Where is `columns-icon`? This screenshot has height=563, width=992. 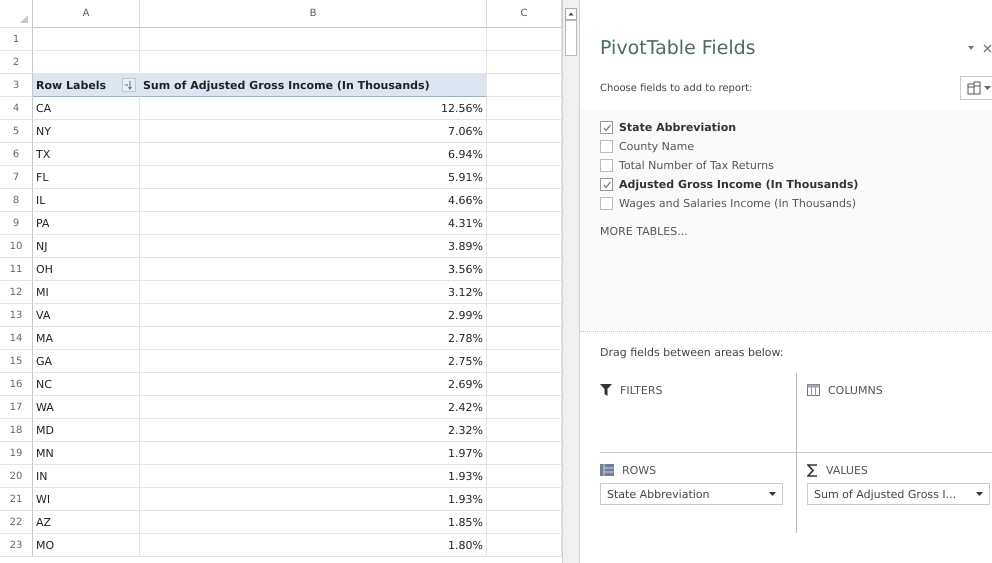
columns-icon is located at coordinates (813, 390).